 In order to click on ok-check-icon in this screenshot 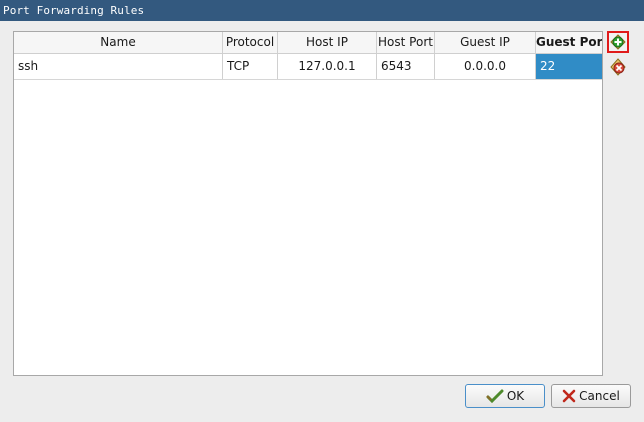, I will do `click(495, 396)`.